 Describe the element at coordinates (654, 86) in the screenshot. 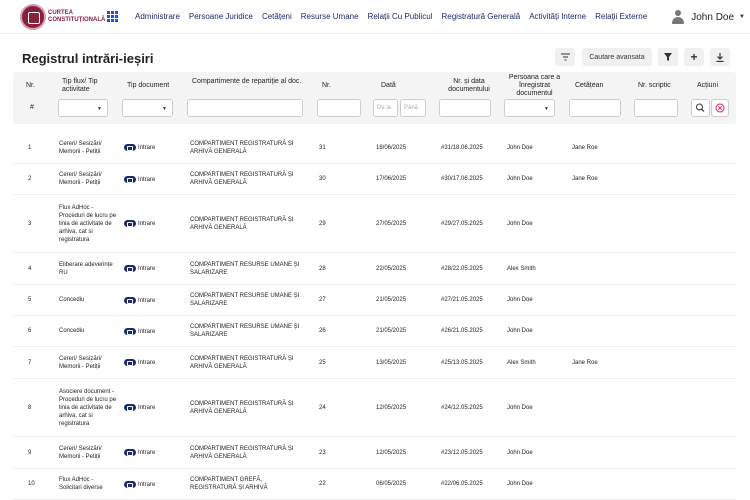

I see `col-header-nr-scriptic: Nr. scriptic` at that location.